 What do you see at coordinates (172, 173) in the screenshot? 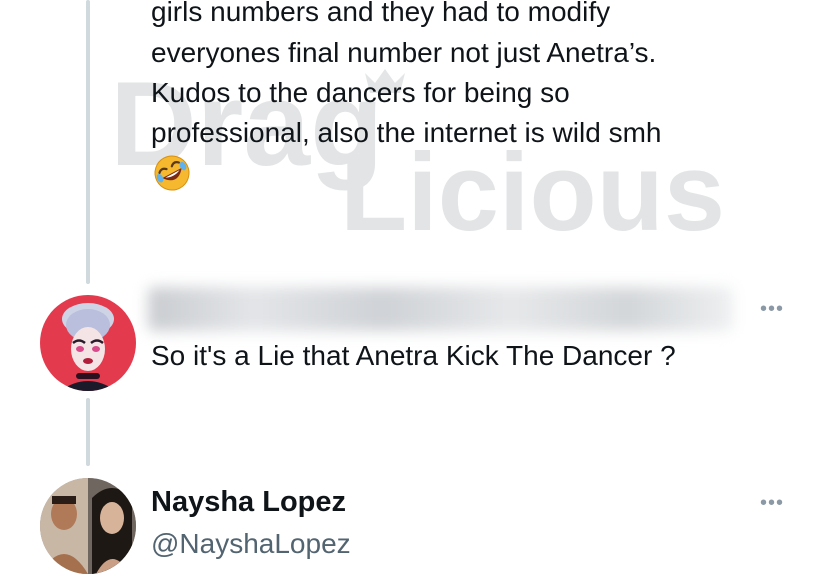
I see `rolling-on-floor-laughing-emoji-icon` at bounding box center [172, 173].